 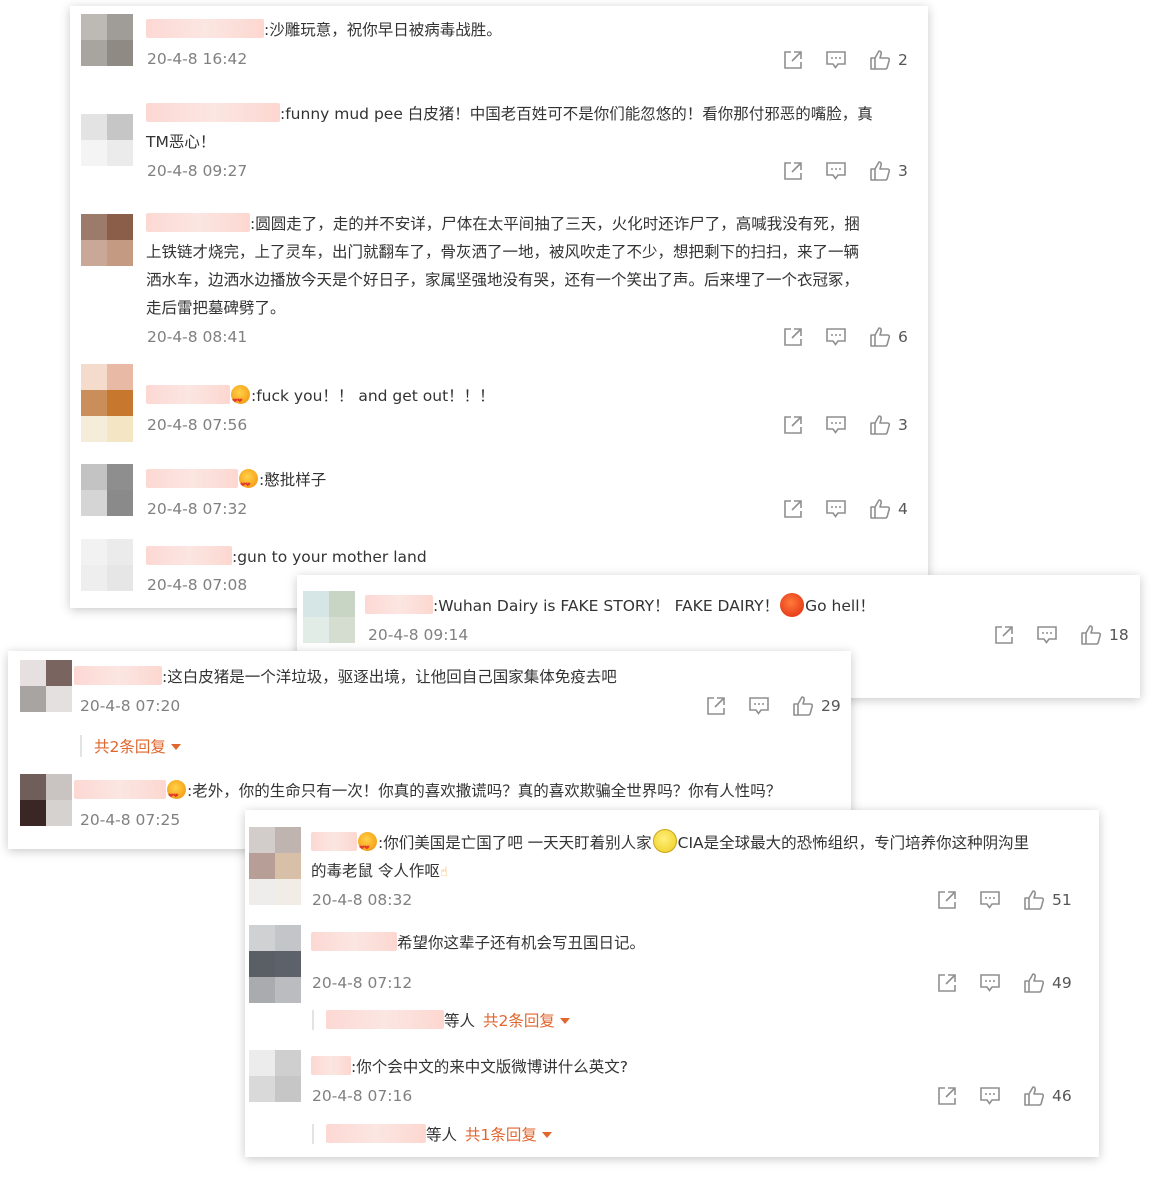 What do you see at coordinates (672, 979) in the screenshot?
I see `comment-item: 希望你这辈子还有机会写丑国日记。 20-4-8 07:12 49 等人 共2条回复` at bounding box center [672, 979].